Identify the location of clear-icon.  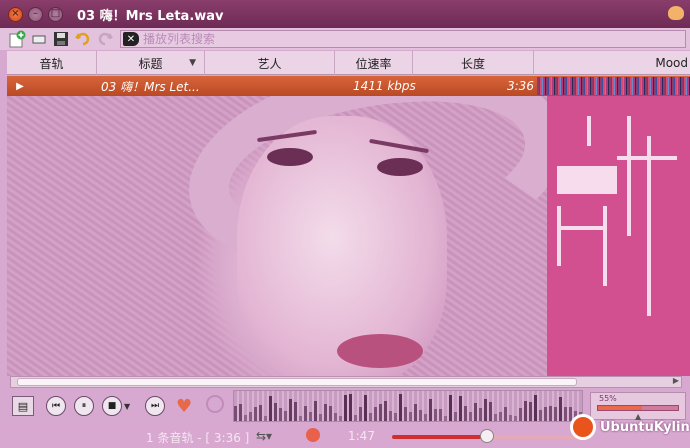
(39, 39).